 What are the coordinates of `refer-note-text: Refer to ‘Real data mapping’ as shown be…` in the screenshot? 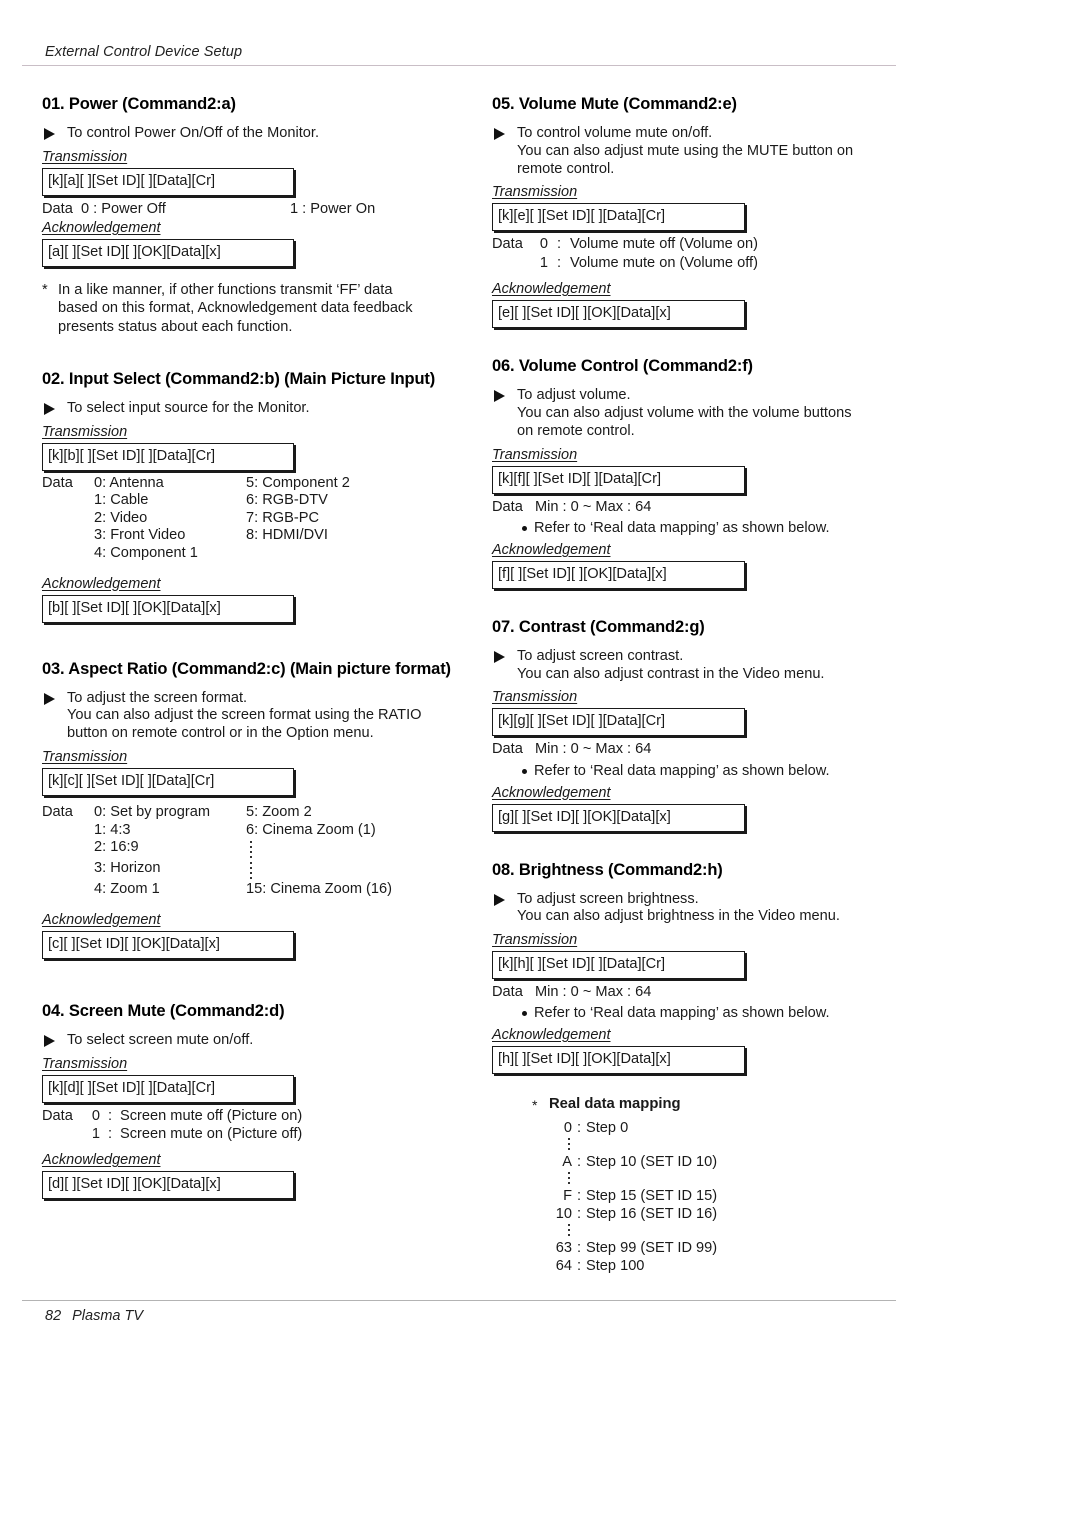 It's located at (682, 527).